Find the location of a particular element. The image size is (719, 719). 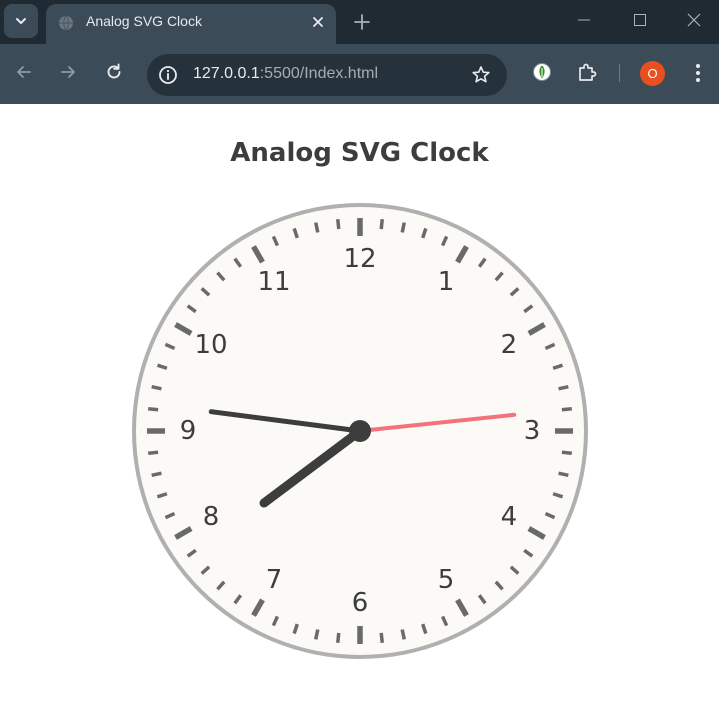

page-title: Analog SVG Clock is located at coordinates (359, 153).